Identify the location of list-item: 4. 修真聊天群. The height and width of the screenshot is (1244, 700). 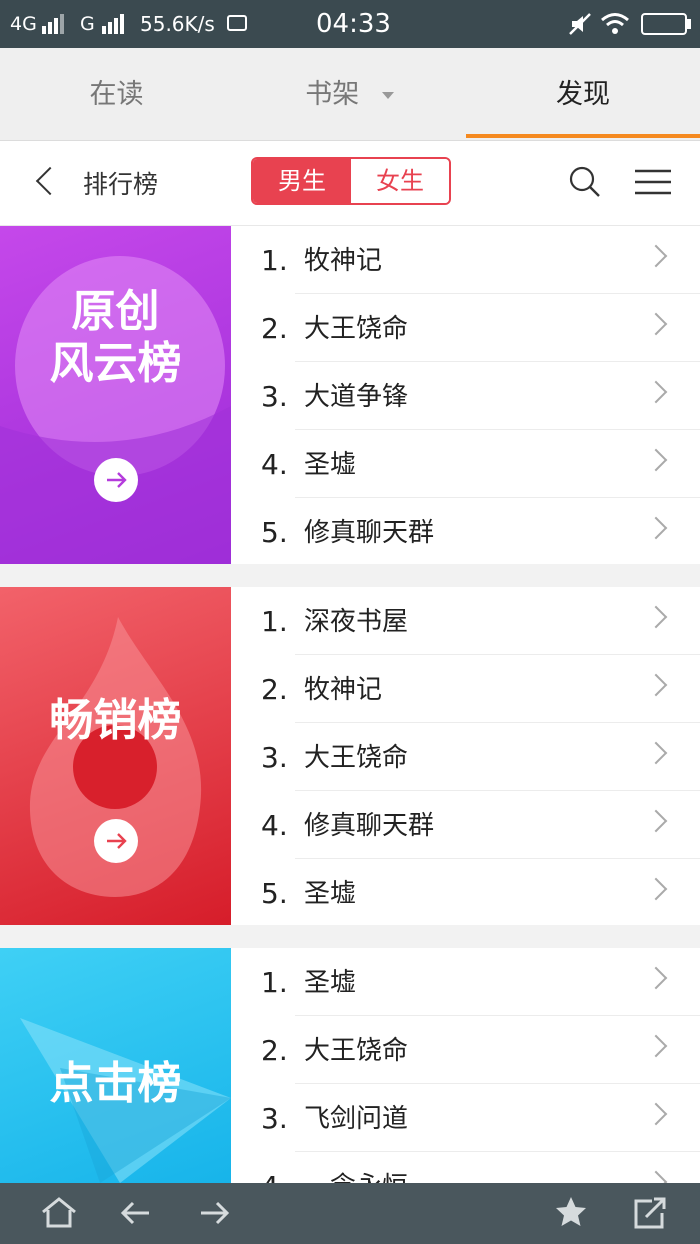
(465, 825).